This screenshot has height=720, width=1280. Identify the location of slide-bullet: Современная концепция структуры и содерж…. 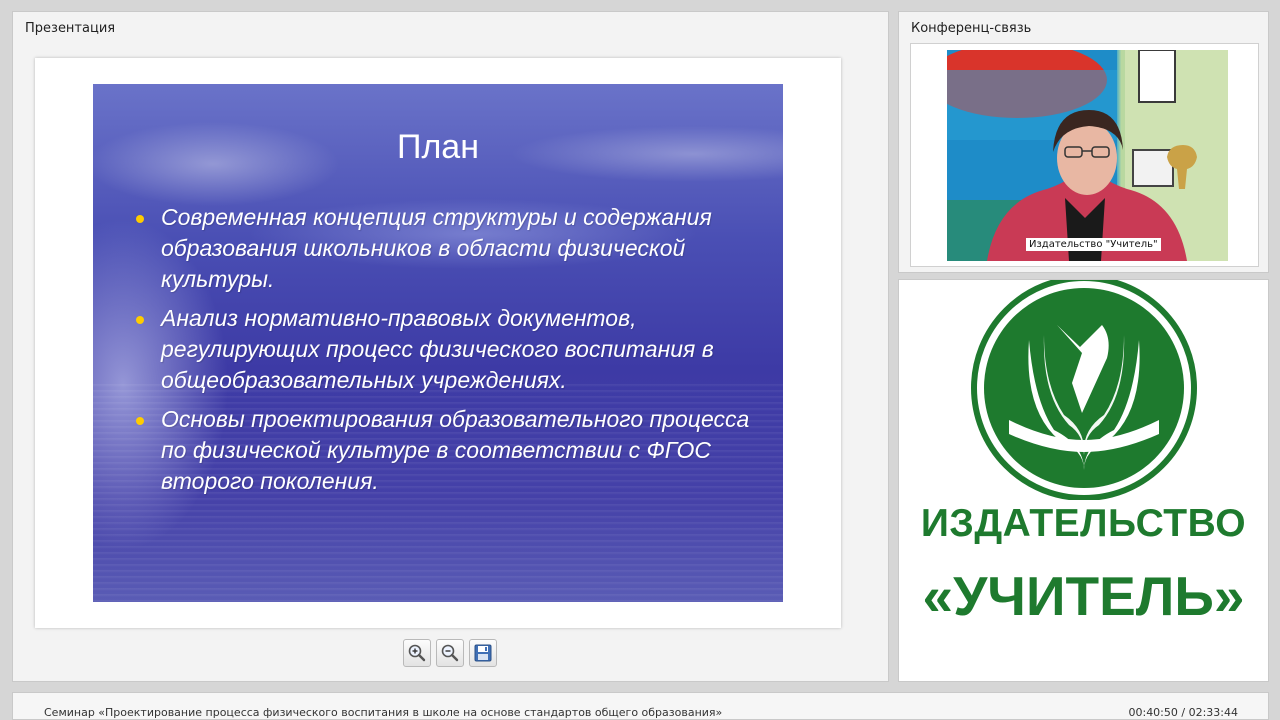
(453, 248).